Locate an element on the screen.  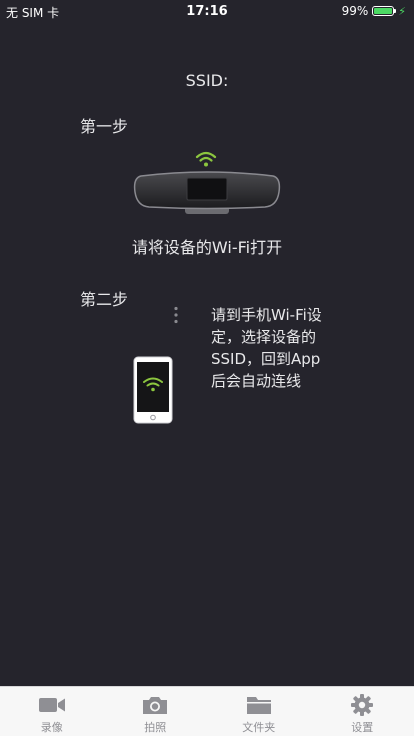
tab-photo: 拍照 is located at coordinates (156, 711).